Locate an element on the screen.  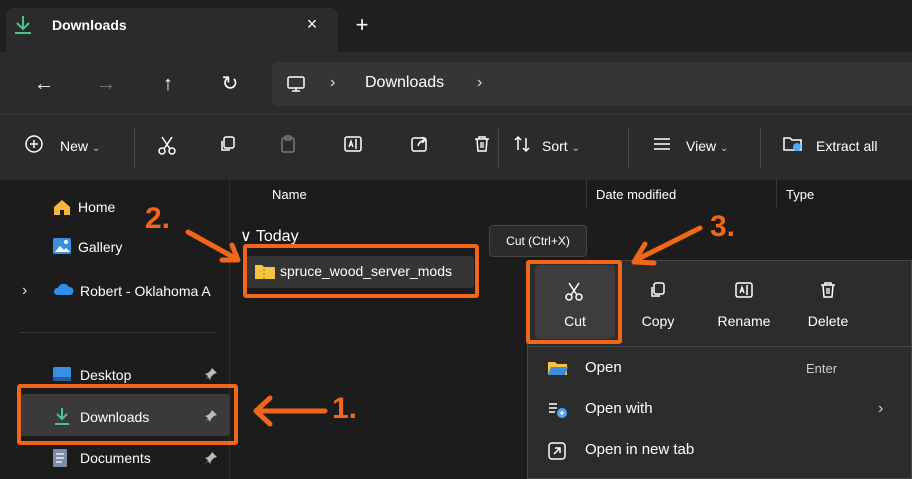
arrow-to-cut is located at coordinates (670, 243).